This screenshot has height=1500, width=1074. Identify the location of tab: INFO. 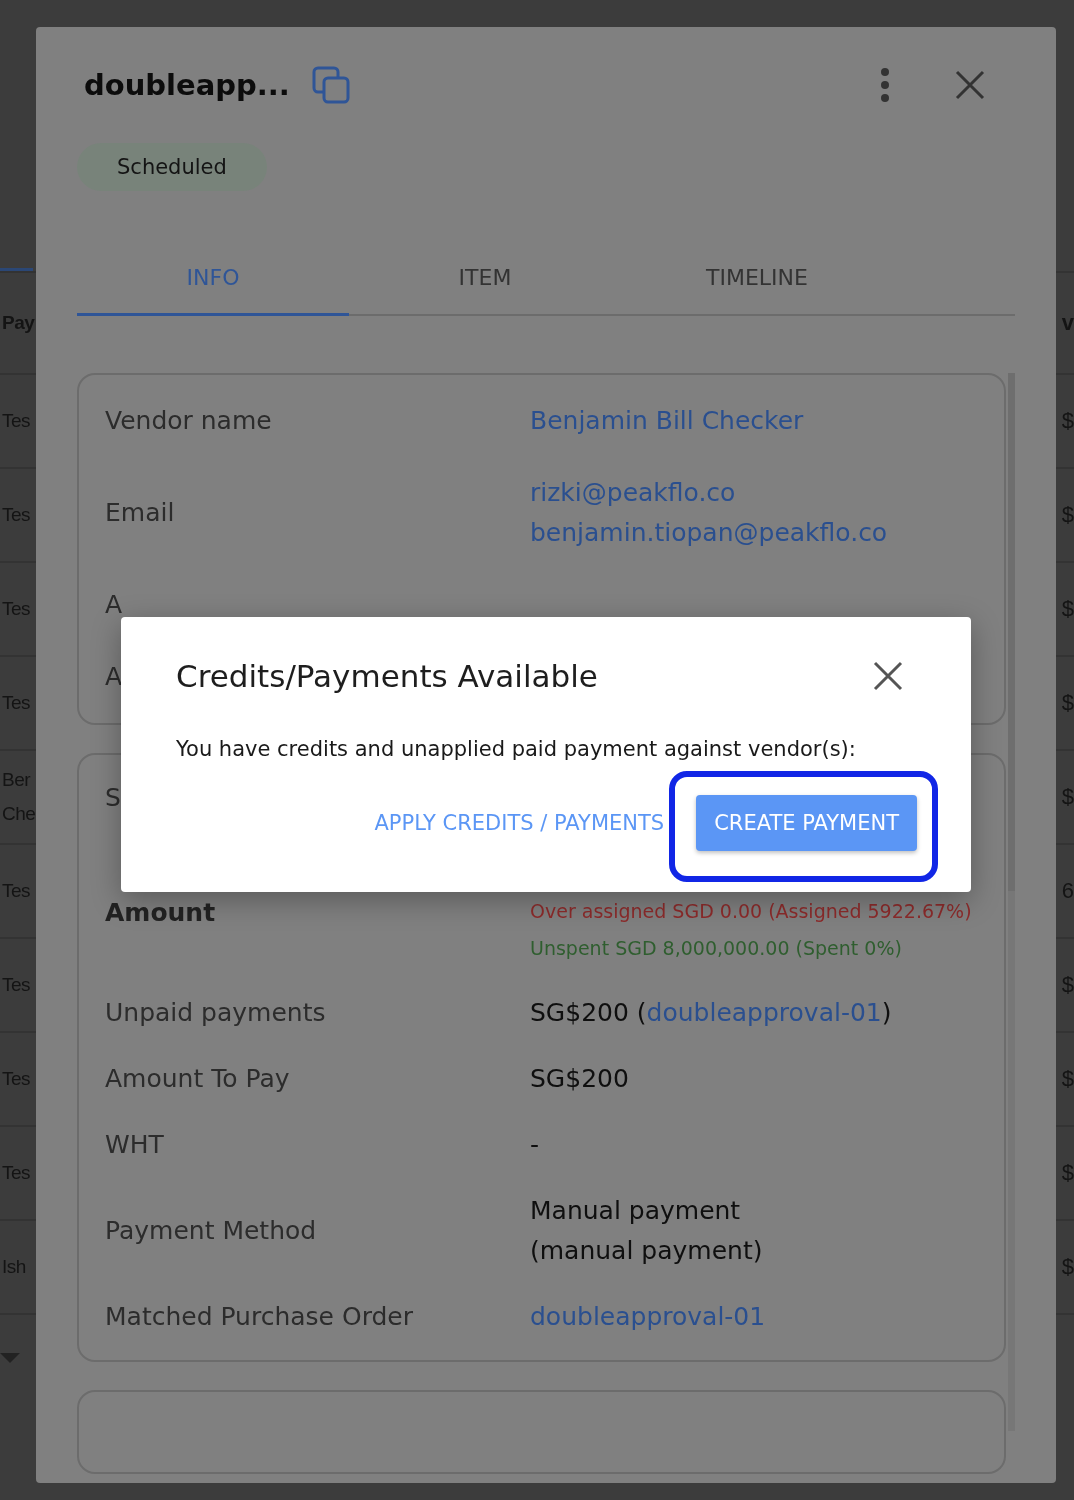
(213, 278).